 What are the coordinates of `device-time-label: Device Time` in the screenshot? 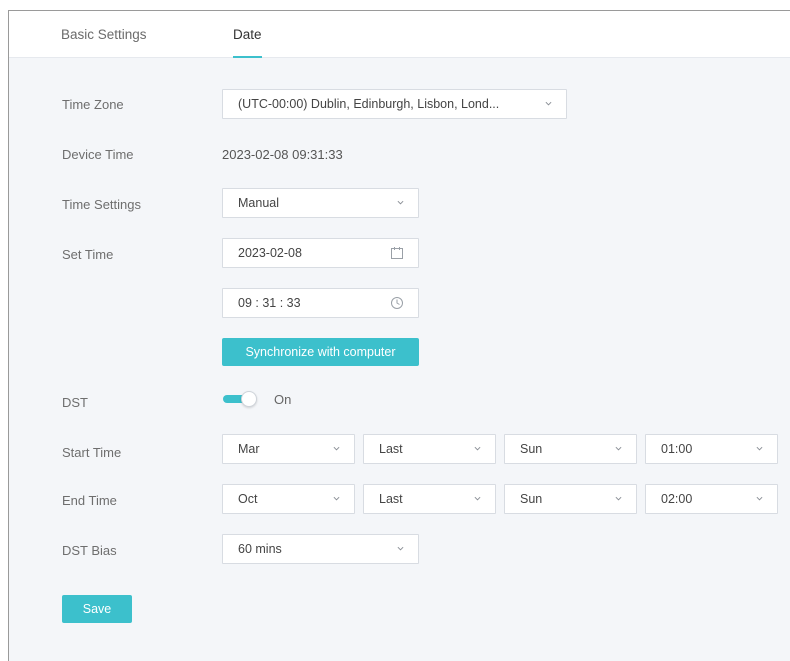 It's located at (98, 154).